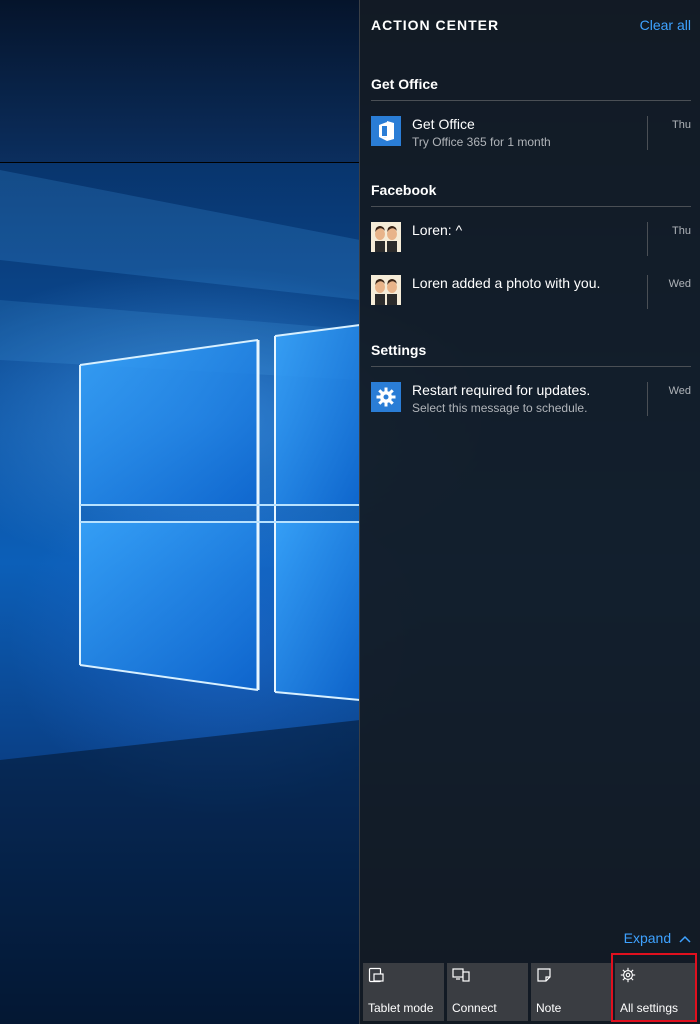  I want to click on group-header-facebook: Facebook, so click(531, 194).